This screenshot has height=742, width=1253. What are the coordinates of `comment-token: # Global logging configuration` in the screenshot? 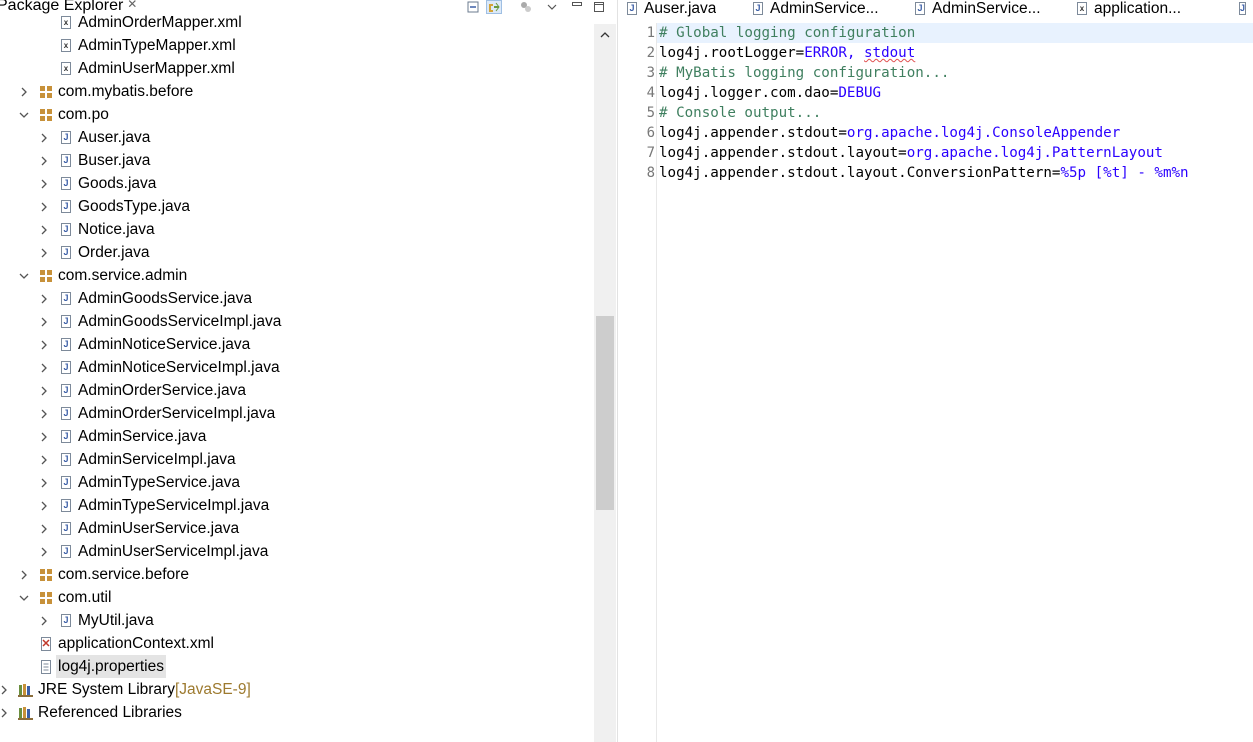 It's located at (787, 33).